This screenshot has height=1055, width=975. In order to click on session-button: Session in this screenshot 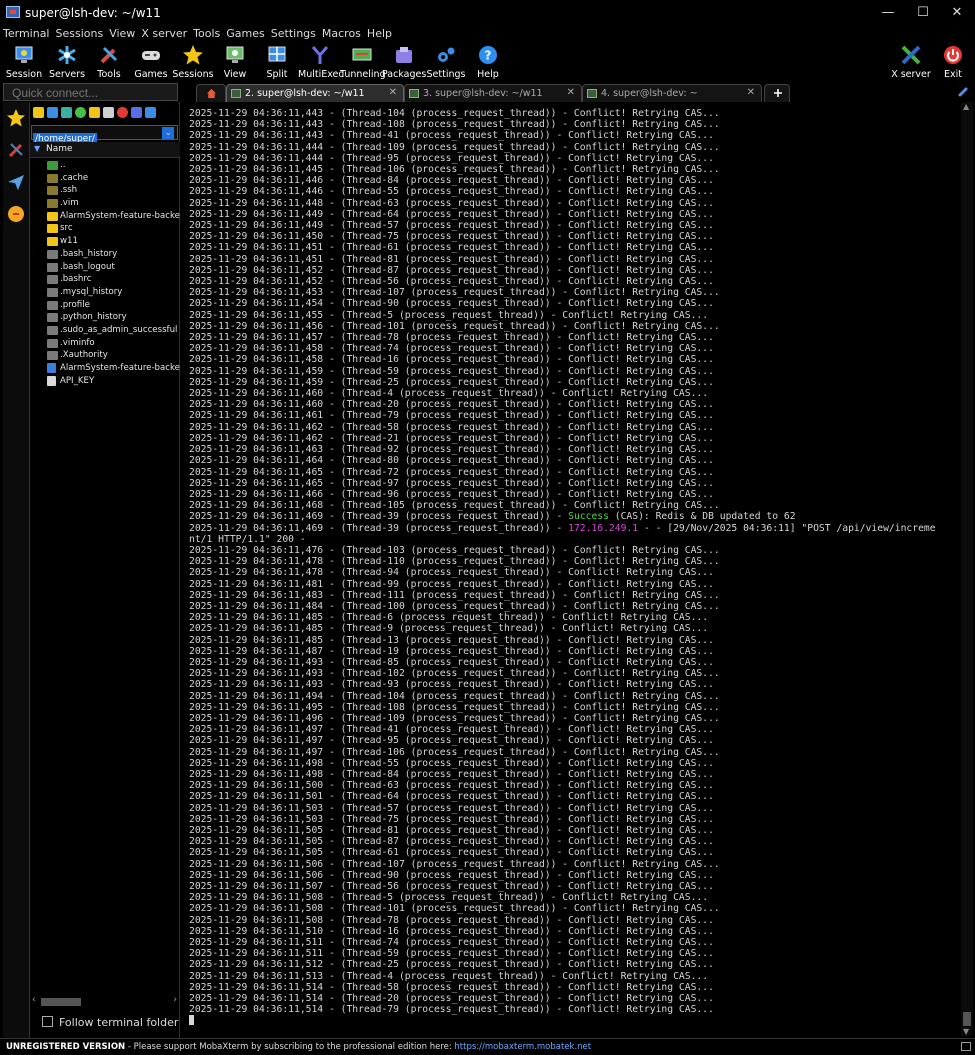, I will do `click(24, 62)`.